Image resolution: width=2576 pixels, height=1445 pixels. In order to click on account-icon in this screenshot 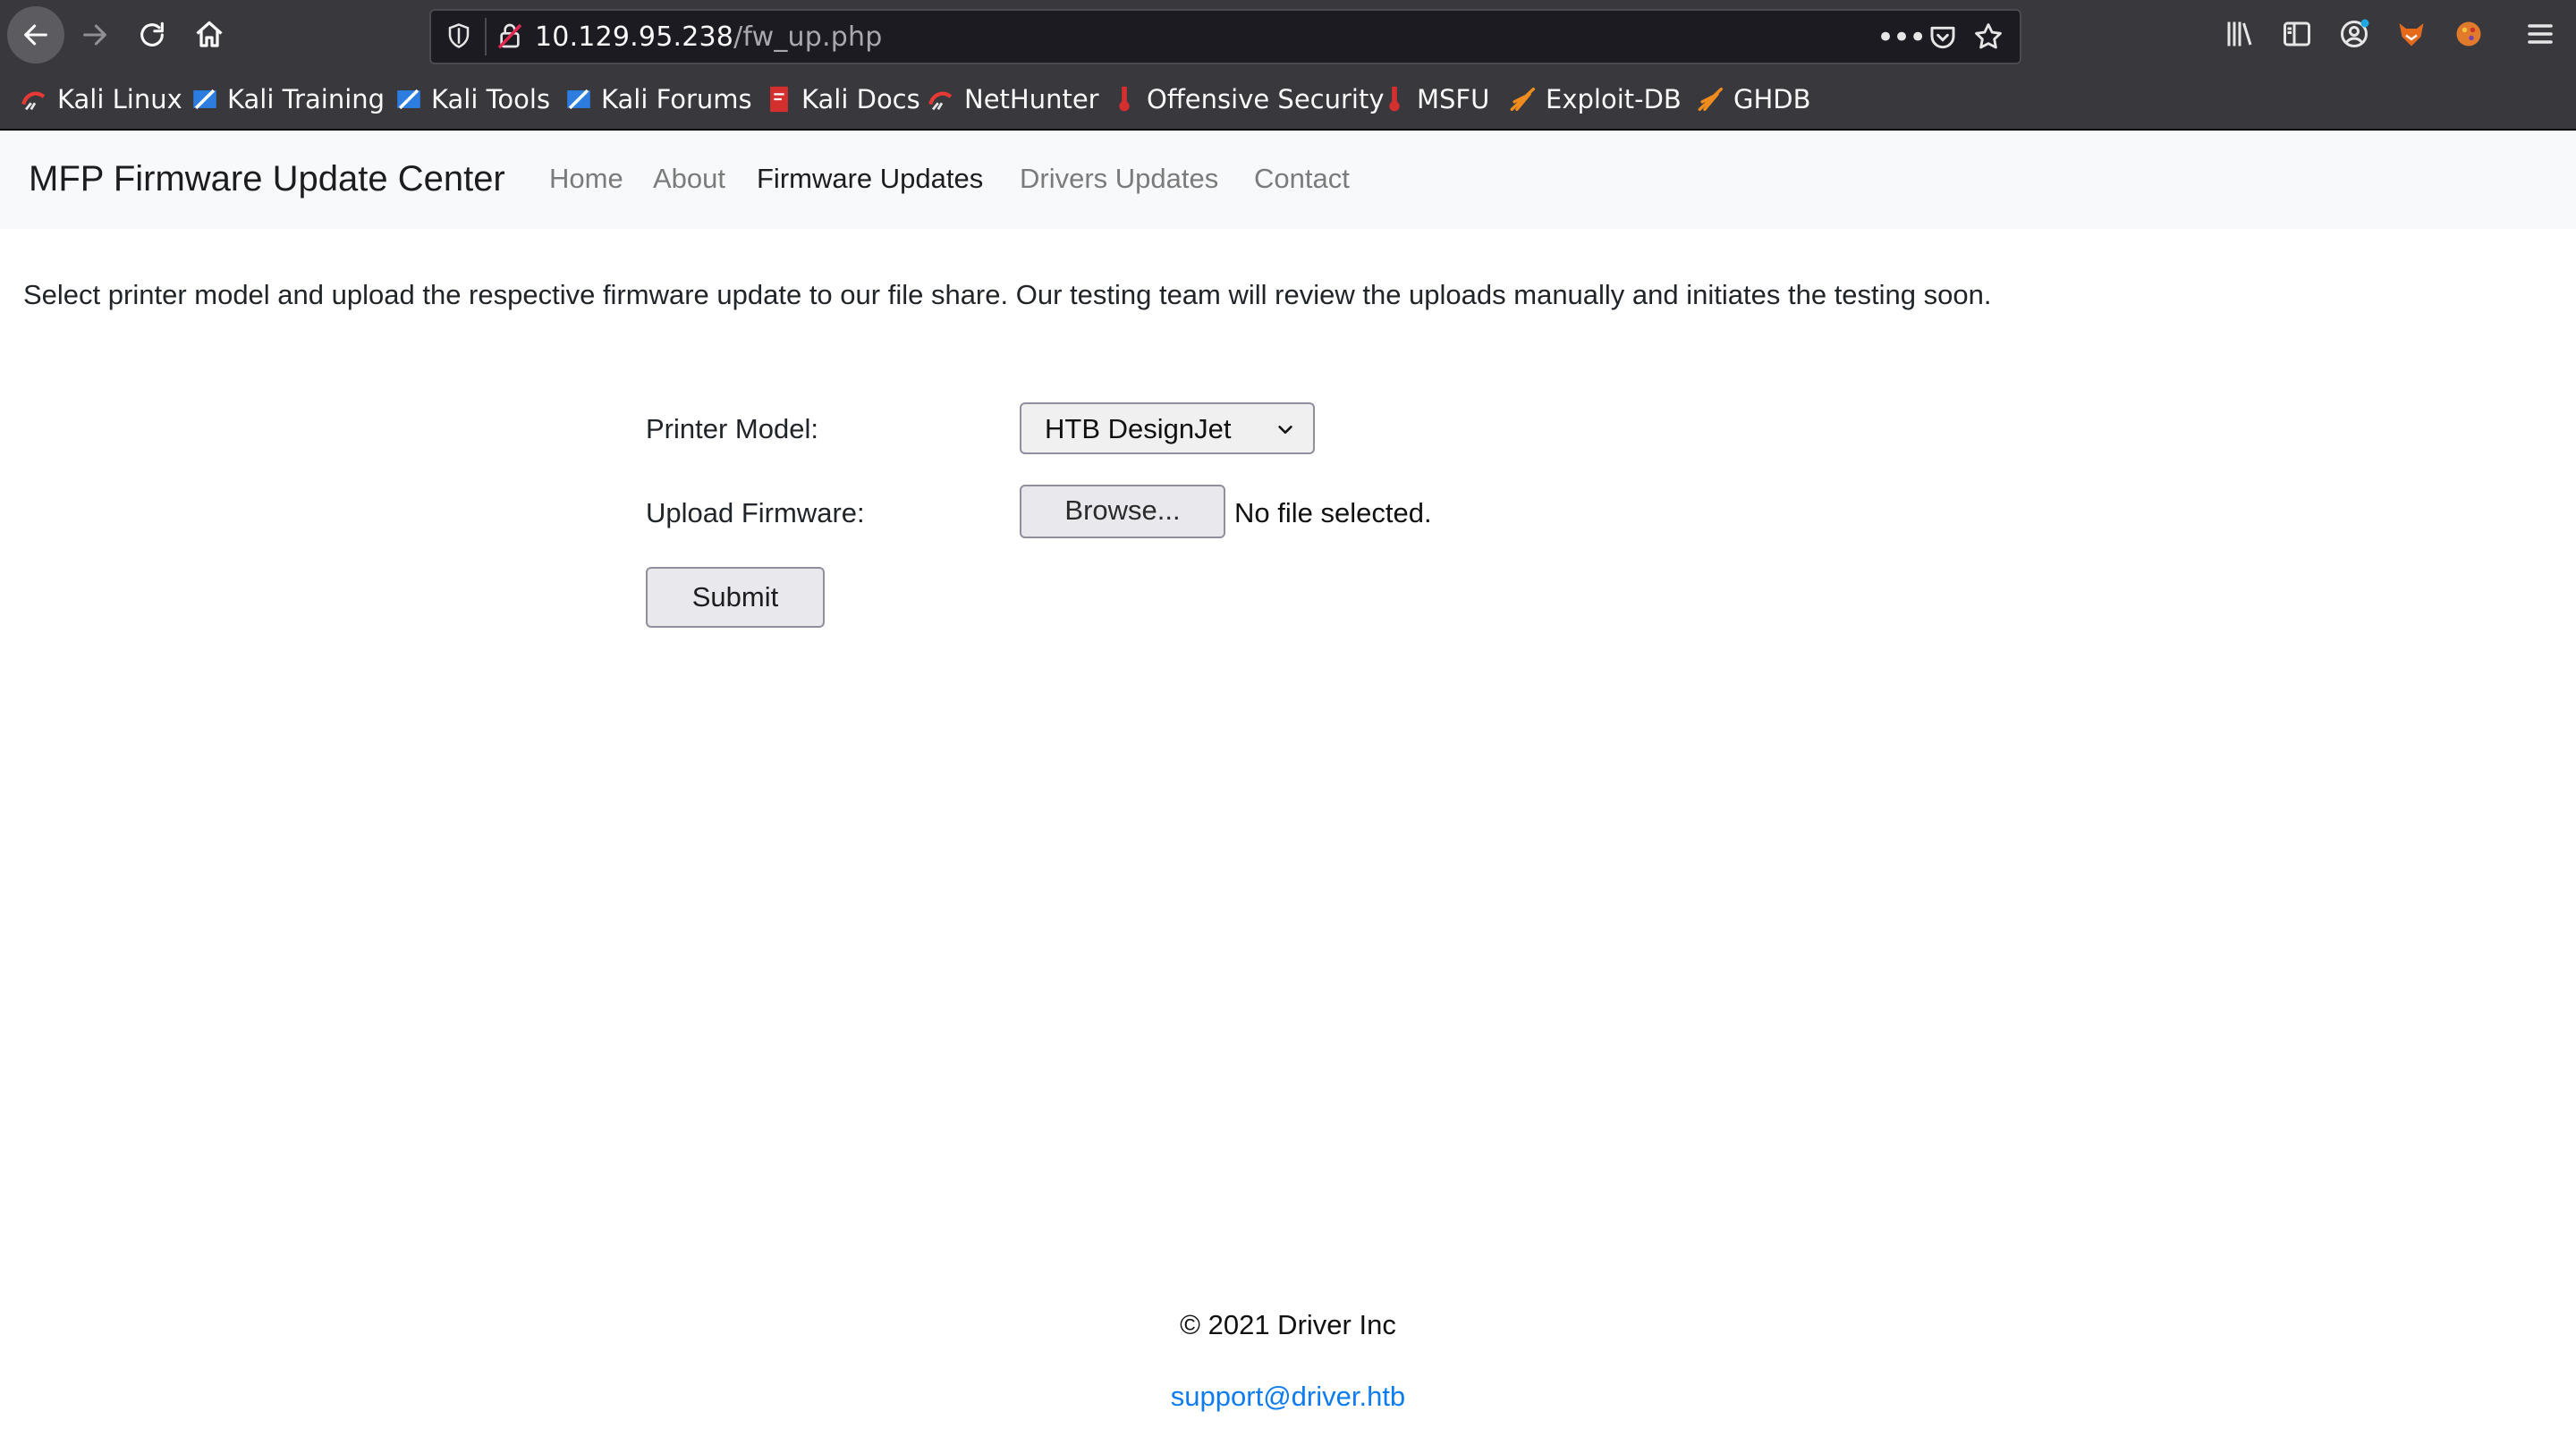, I will do `click(2354, 34)`.